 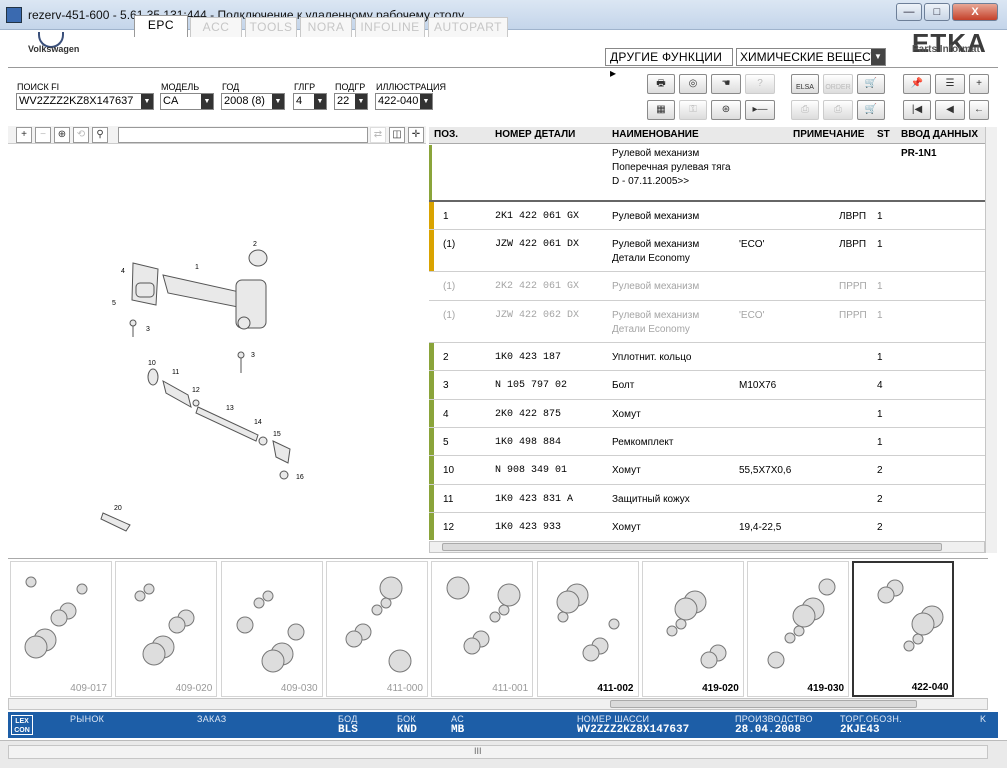 I want to click on illustration-thumbnail: 411-001, so click(x=482, y=629).